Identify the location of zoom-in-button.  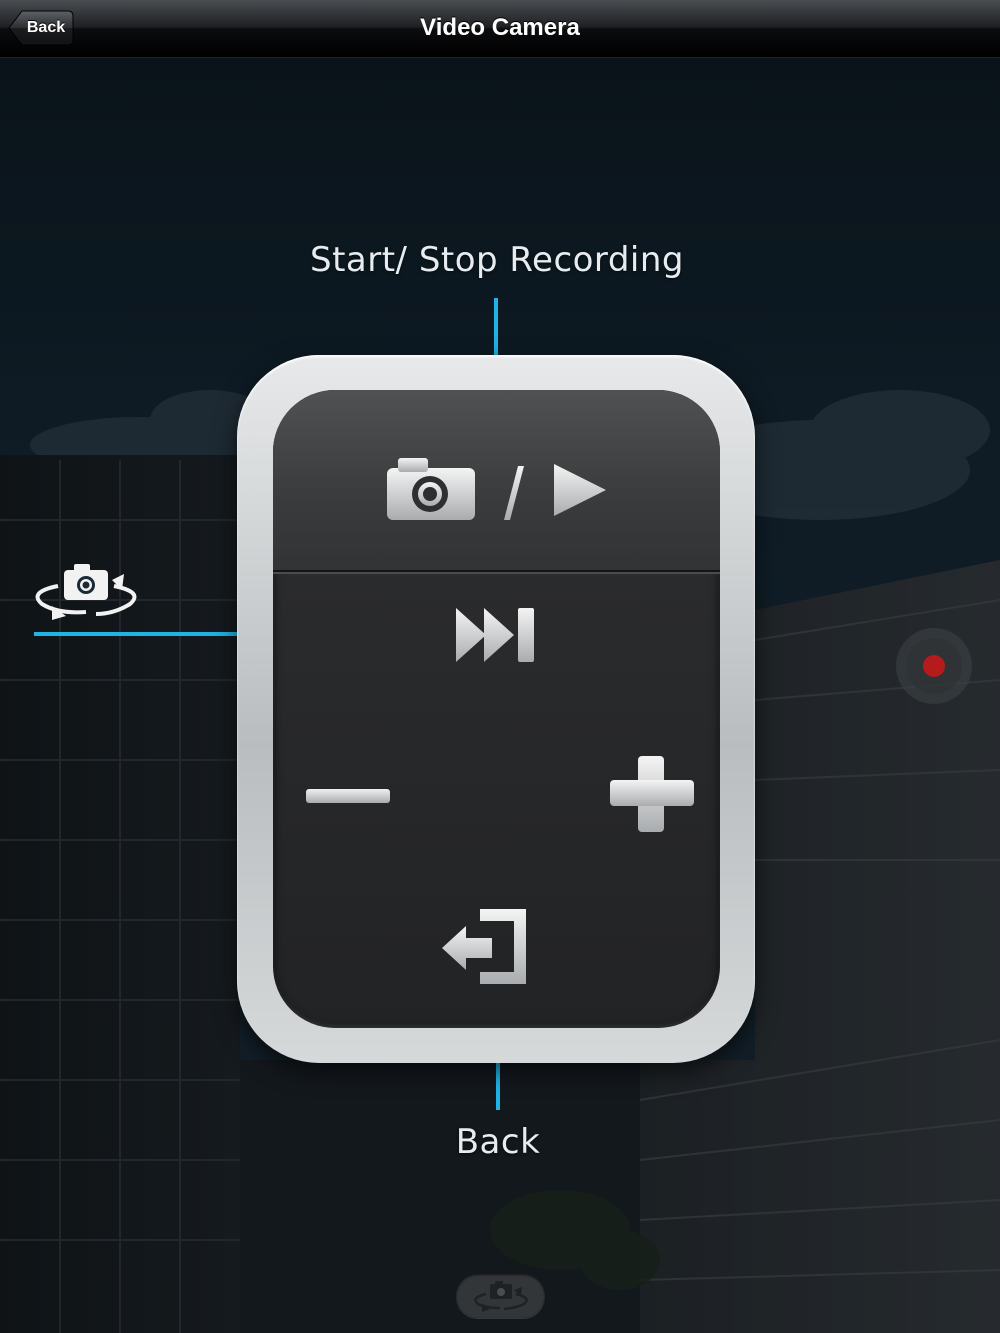
(652, 794).